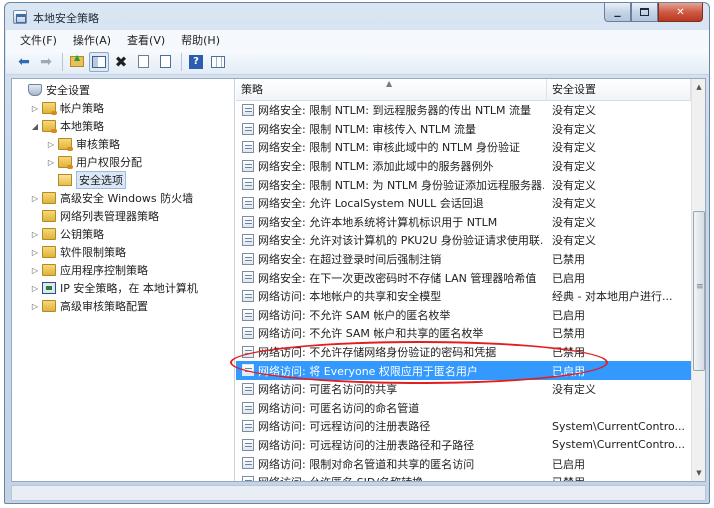 This screenshot has width=714, height=508. I want to click on menu-help: 帮助(H), so click(200, 40).